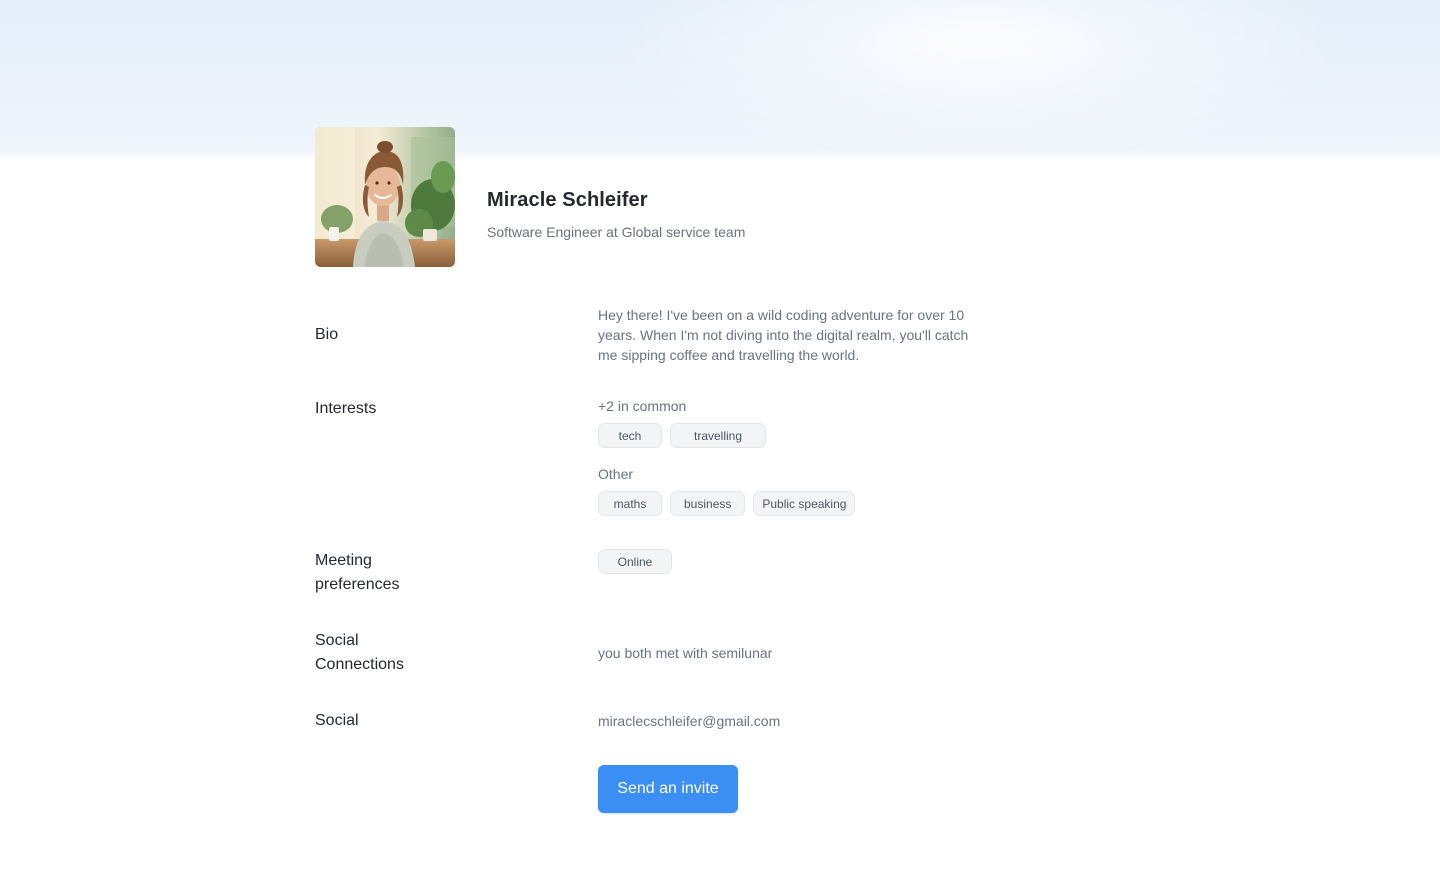 Image resolution: width=1440 pixels, height=893 pixels. What do you see at coordinates (668, 789) in the screenshot?
I see `send-invite-button: Send an invite` at bounding box center [668, 789].